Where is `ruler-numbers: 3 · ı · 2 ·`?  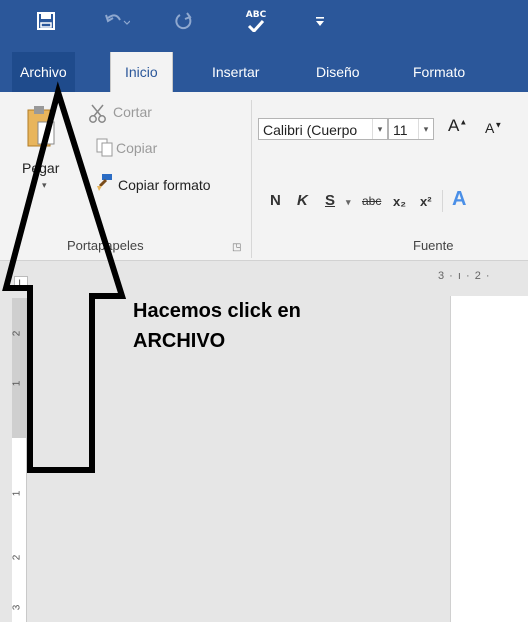 ruler-numbers: 3 · ı · 2 · is located at coordinates (464, 276).